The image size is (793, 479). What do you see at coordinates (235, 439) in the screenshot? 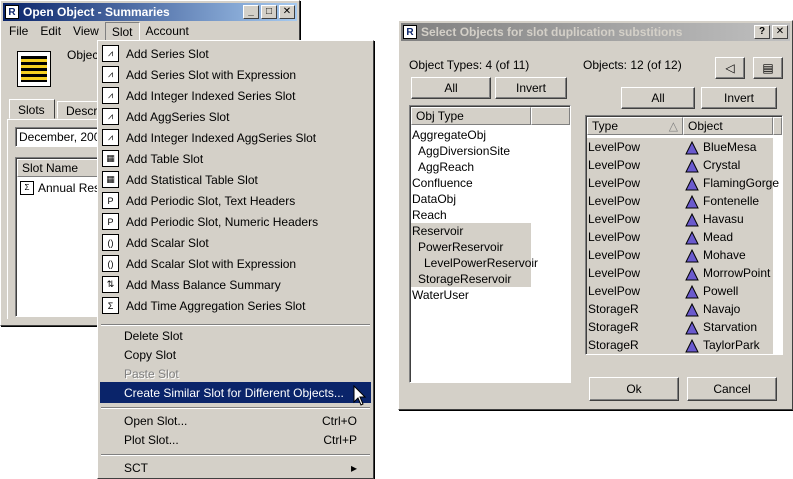
I see `plot-slot-item: Plot Slot... Ctrl+P` at bounding box center [235, 439].